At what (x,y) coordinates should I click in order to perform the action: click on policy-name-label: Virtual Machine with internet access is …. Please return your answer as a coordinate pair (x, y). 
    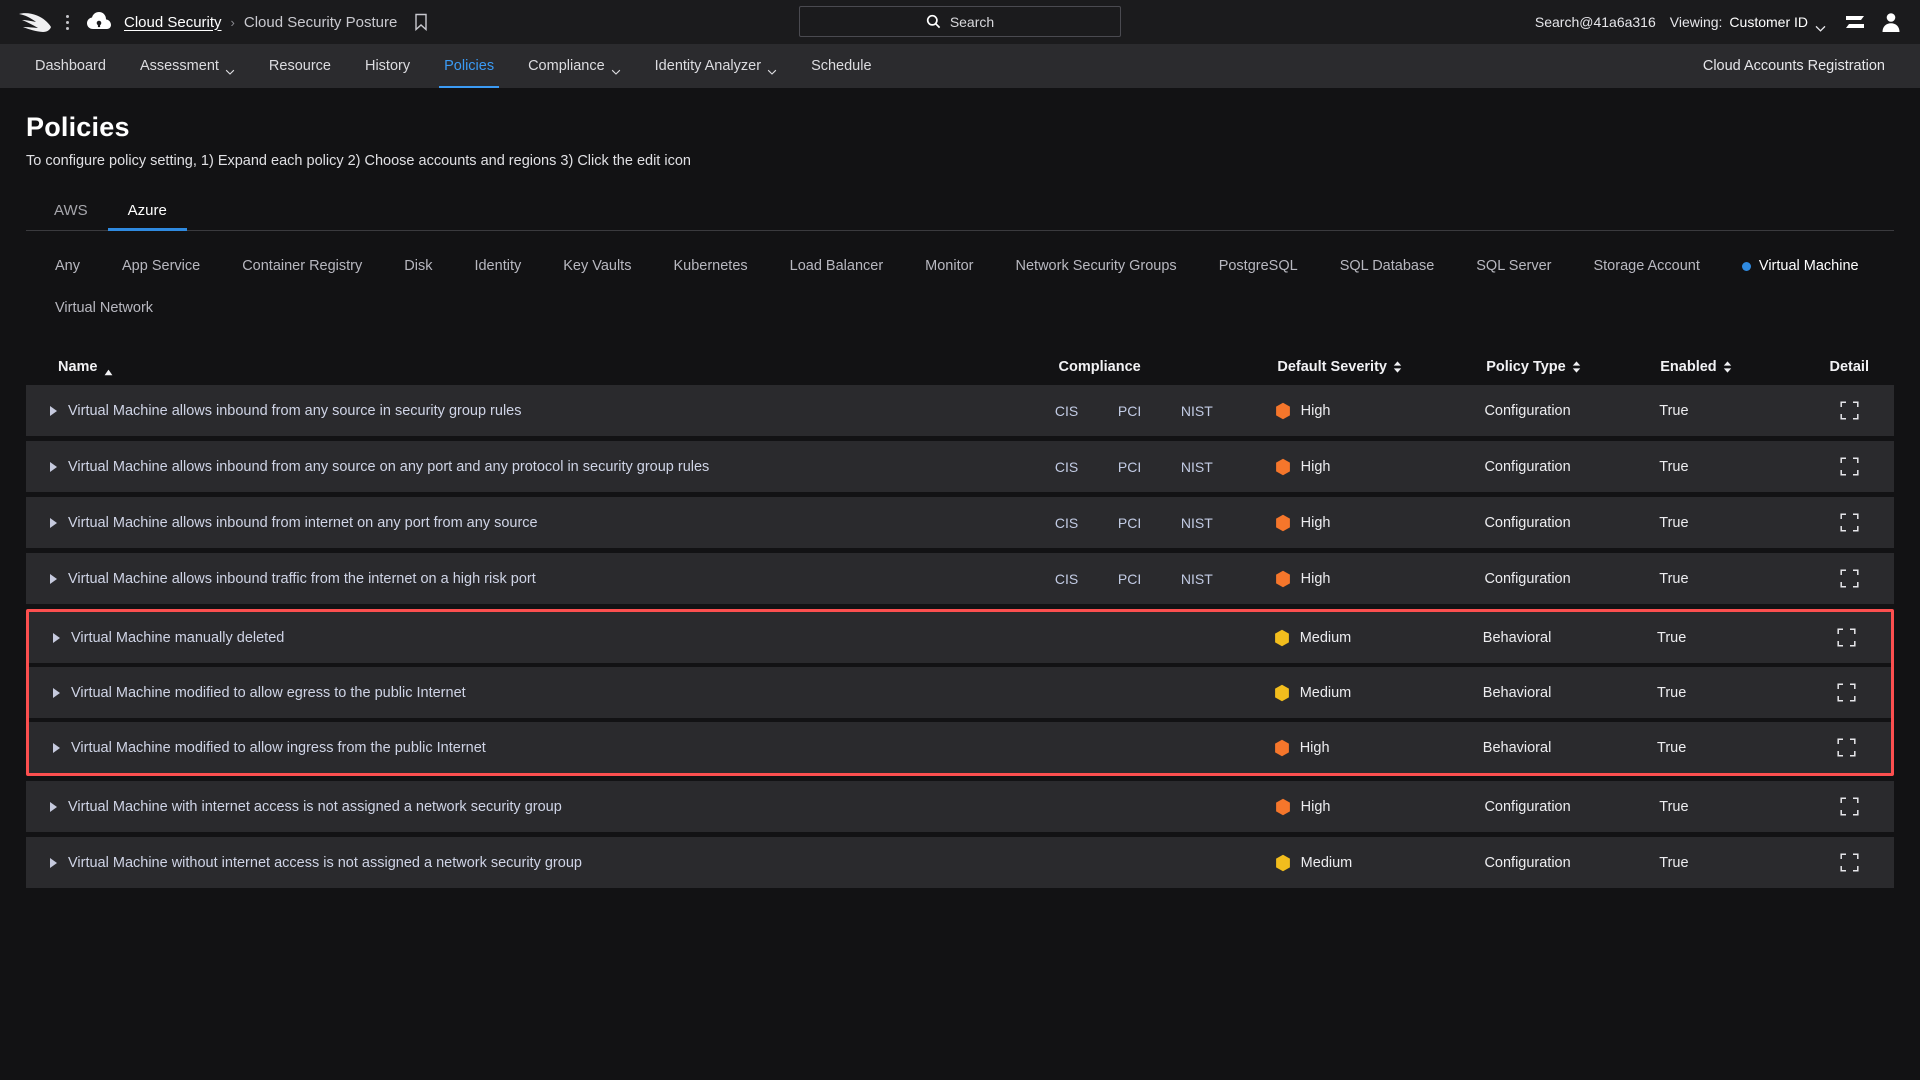
    Looking at the image, I should click on (315, 807).